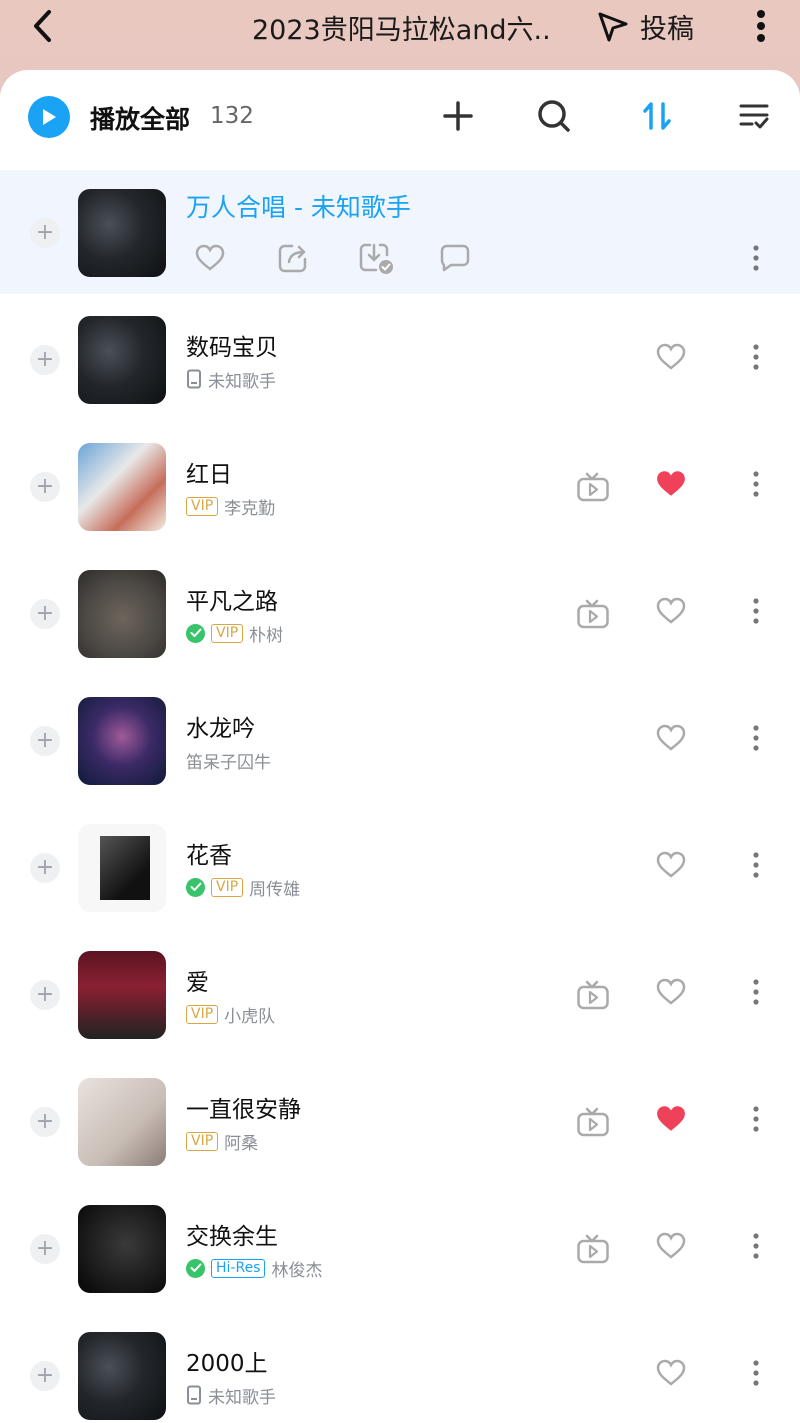 This screenshot has width=800, height=1423. I want to click on hires-badge: Hi-Res, so click(238, 1268).